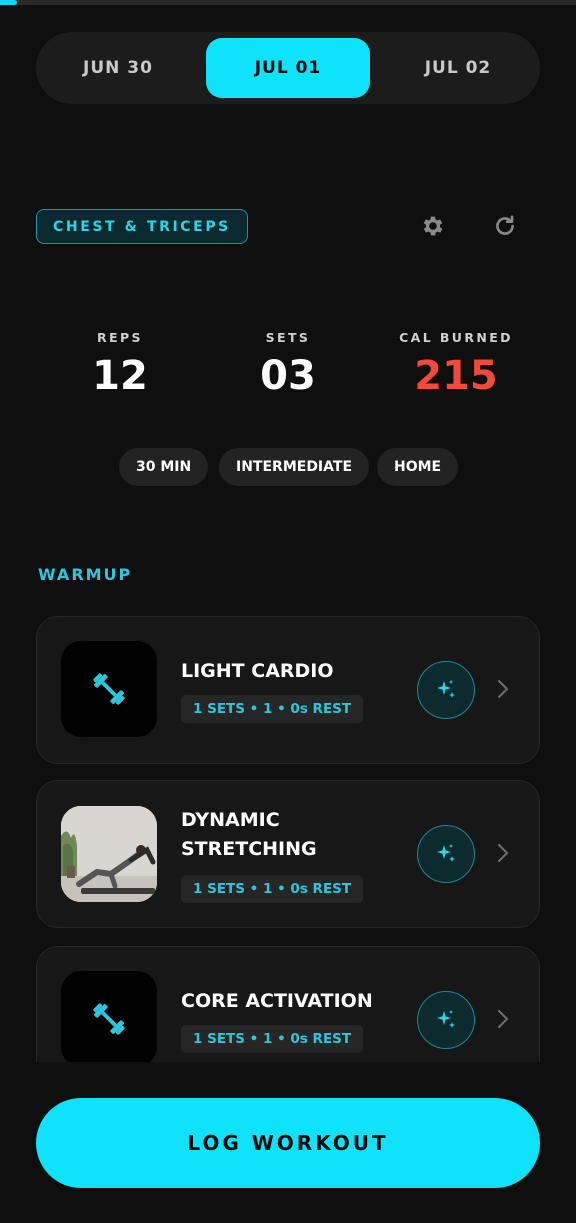 This screenshot has height=1223, width=576. I want to click on stat-reps: REPS 12, so click(120, 364).